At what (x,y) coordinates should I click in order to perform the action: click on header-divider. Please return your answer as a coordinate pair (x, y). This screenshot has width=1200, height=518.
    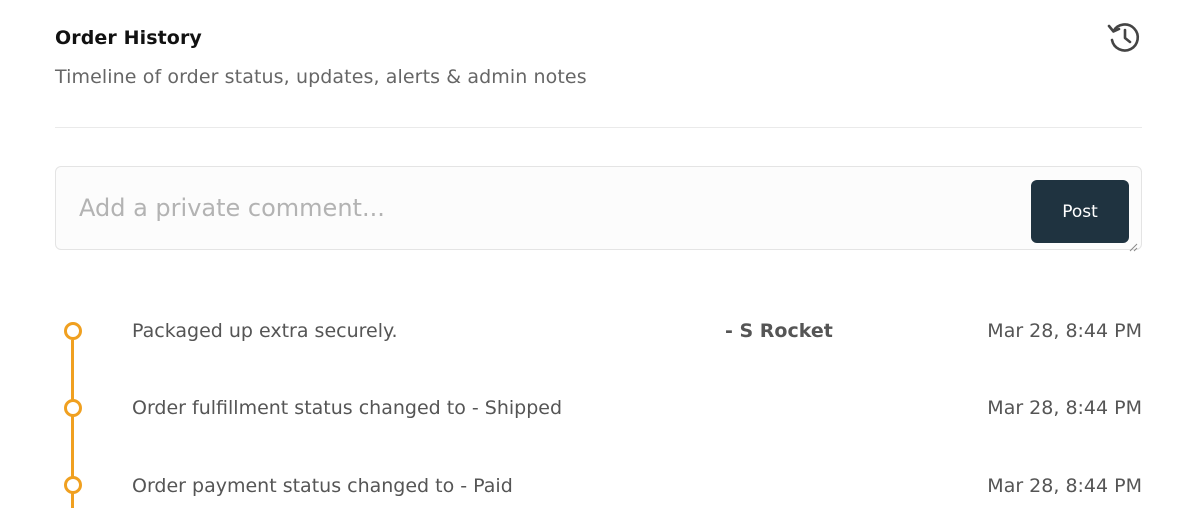
    Looking at the image, I should click on (598, 127).